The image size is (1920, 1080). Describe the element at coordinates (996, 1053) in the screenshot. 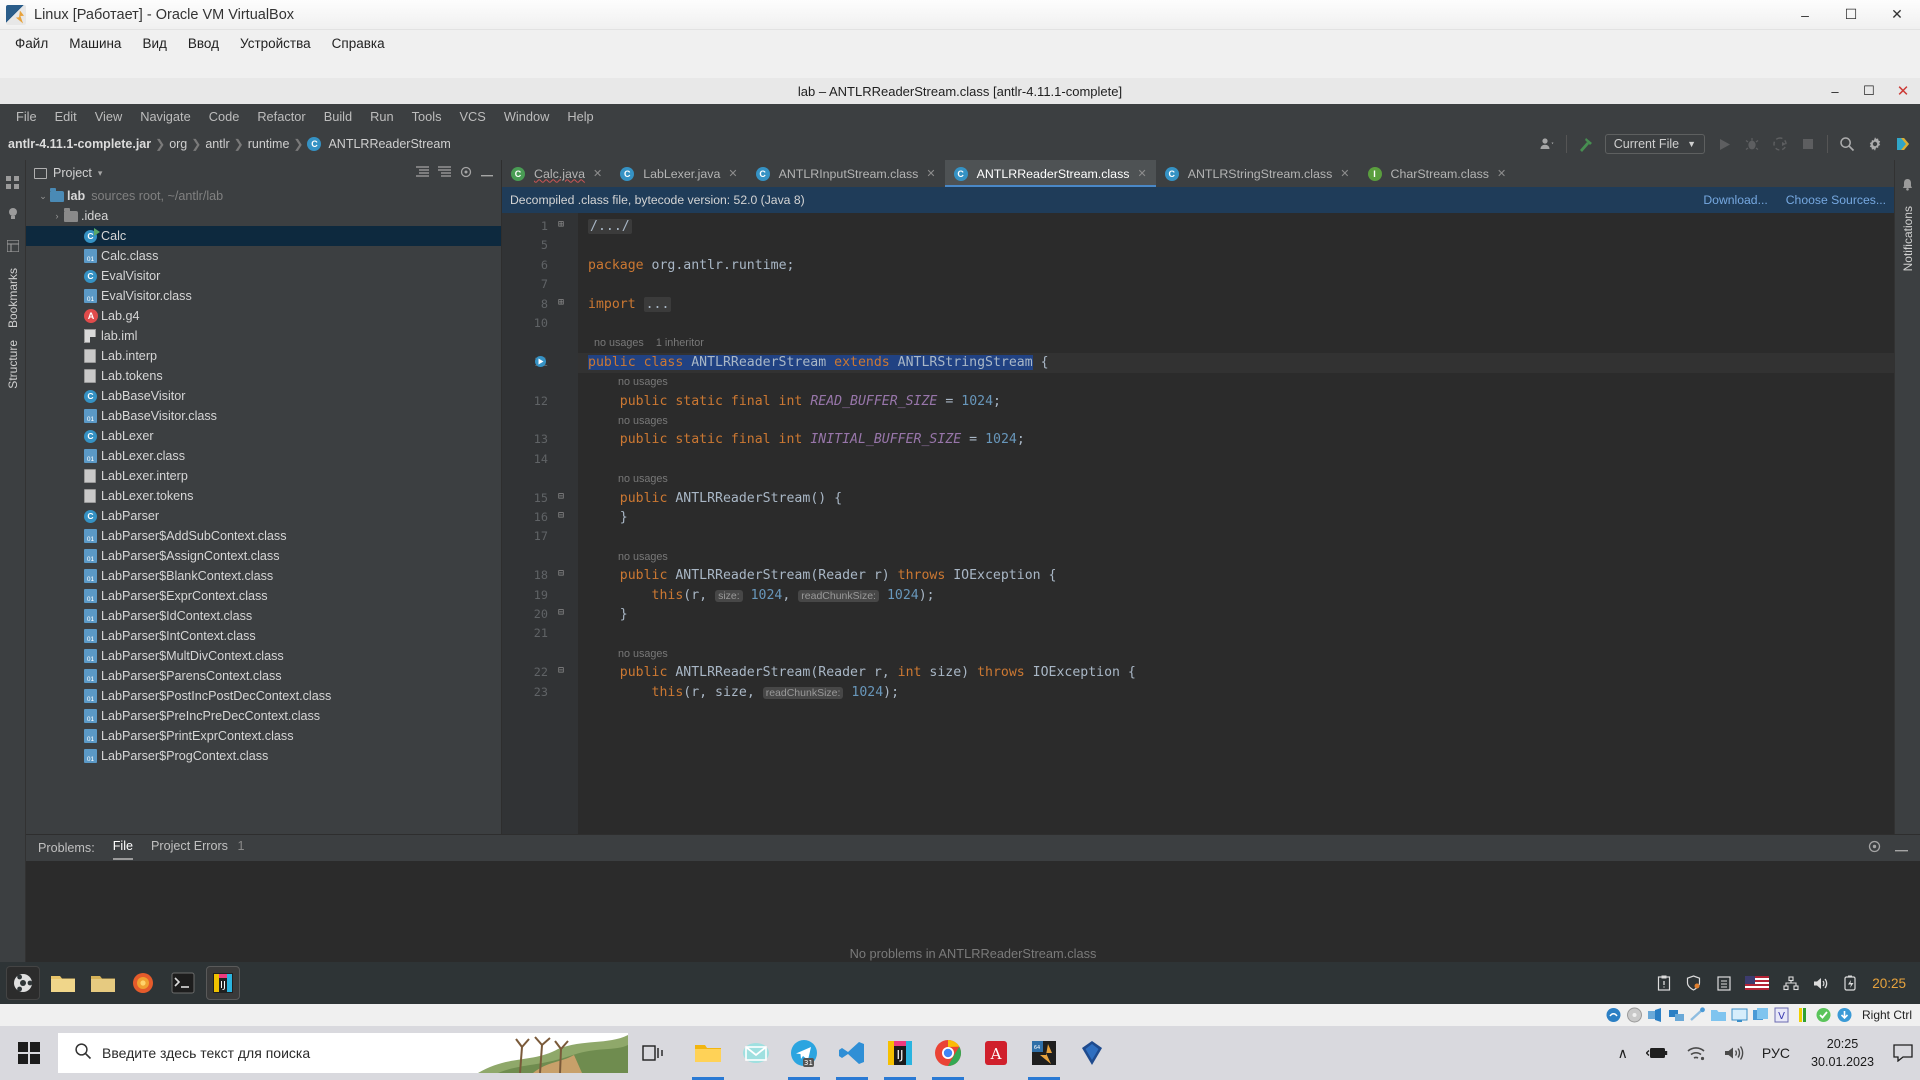

I see `acrobat-icon: A` at that location.